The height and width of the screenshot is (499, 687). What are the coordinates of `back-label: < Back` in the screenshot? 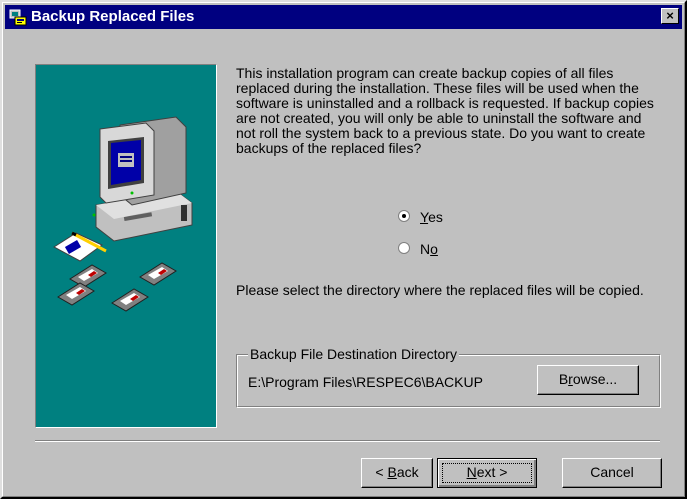 It's located at (397, 472).